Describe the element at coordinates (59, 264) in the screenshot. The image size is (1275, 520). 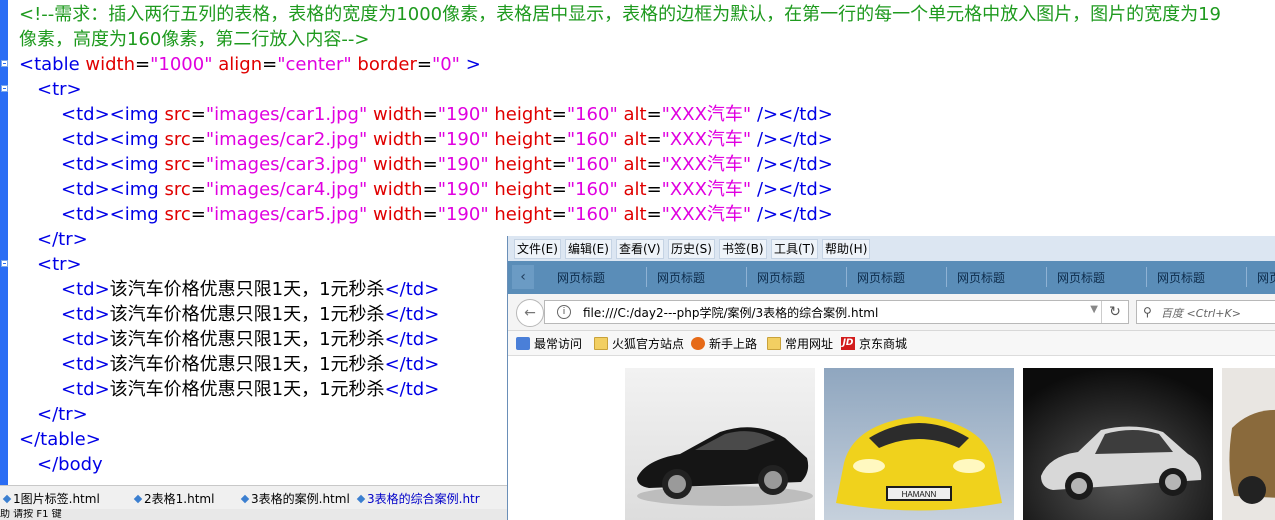
I see `tr-open-tag: <tr>` at that location.